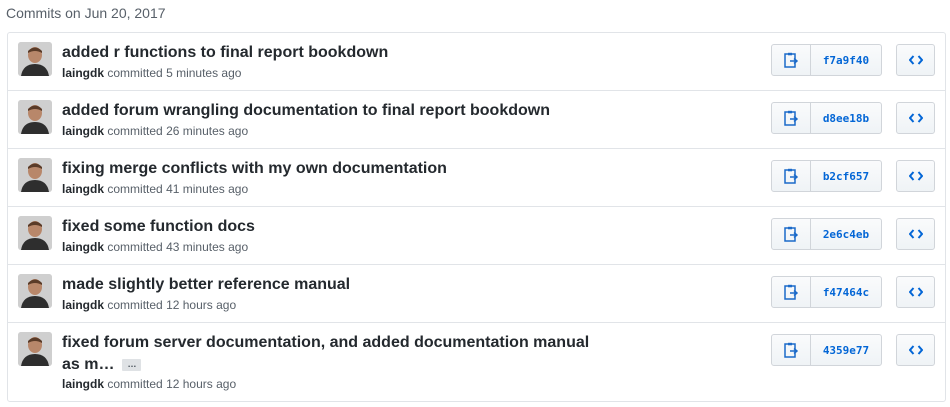  I want to click on commit-time: 43 minutes ago, so click(207, 247).